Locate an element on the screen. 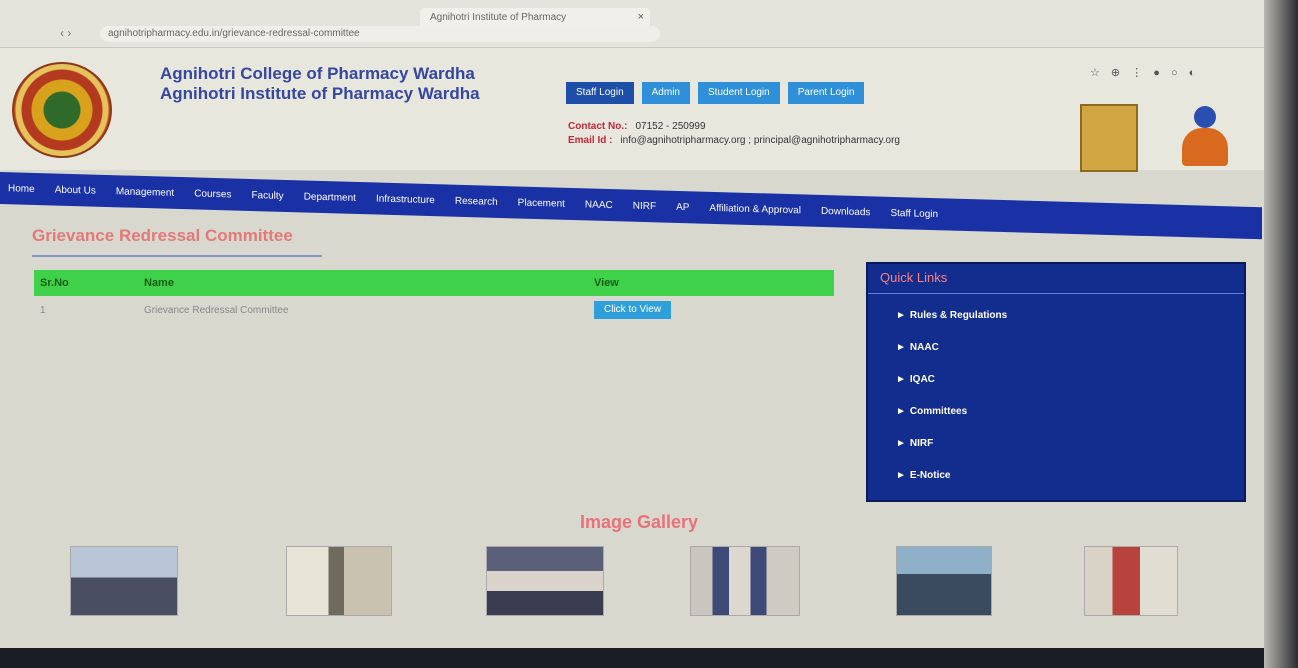 The width and height of the screenshot is (1298, 668). nav-courses: Courses is located at coordinates (212, 194).